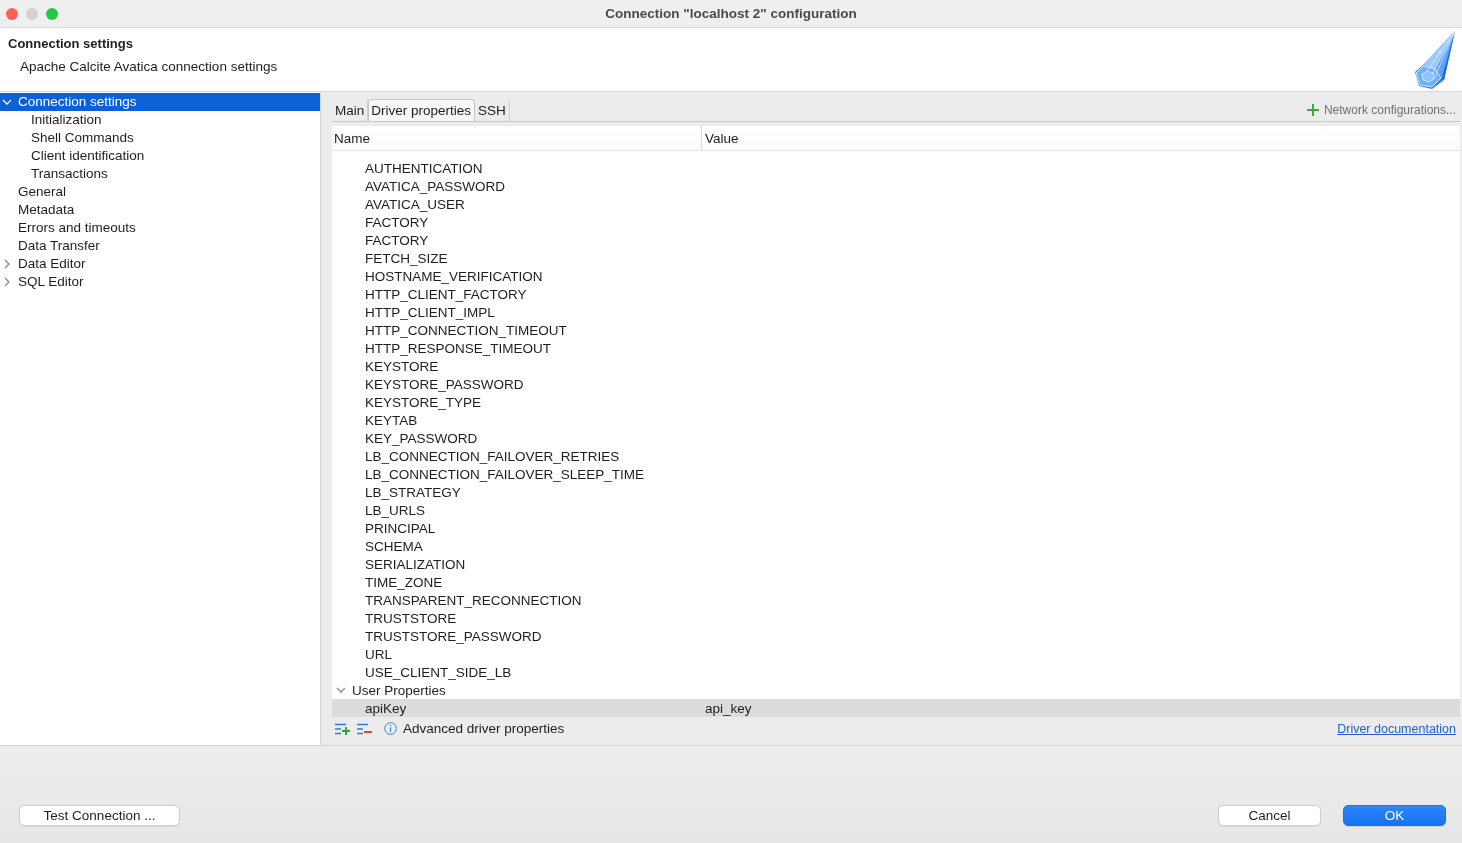 This screenshot has height=843, width=1462. I want to click on property-row: PRINCIPAL, so click(896, 528).